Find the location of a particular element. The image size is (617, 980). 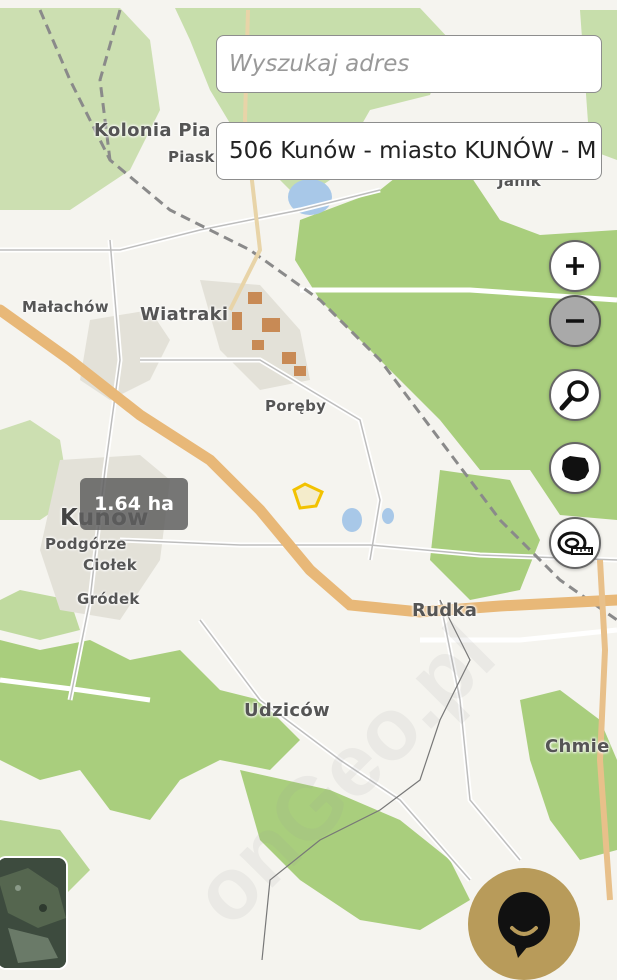

search-map-icon is located at coordinates (574, 395).